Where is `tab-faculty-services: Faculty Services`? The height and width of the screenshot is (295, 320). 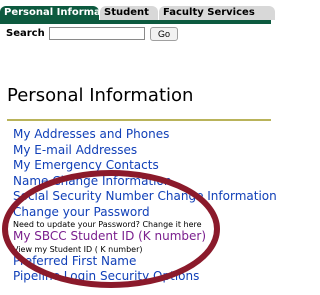
tab-faculty-services: Faculty Services is located at coordinates (217, 13).